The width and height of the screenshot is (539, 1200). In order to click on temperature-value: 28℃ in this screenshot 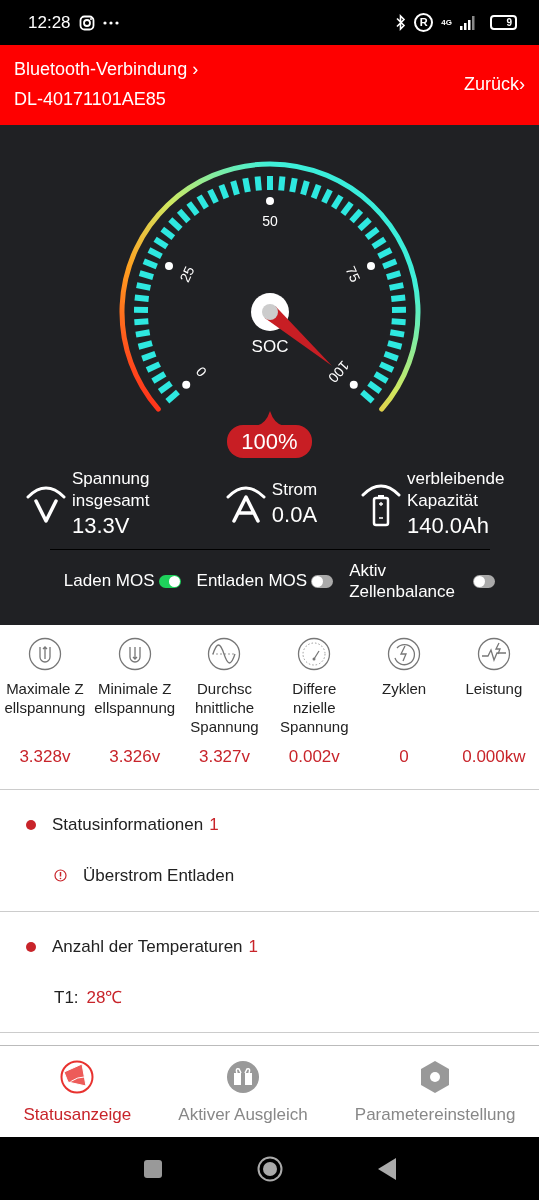, I will do `click(104, 997)`.